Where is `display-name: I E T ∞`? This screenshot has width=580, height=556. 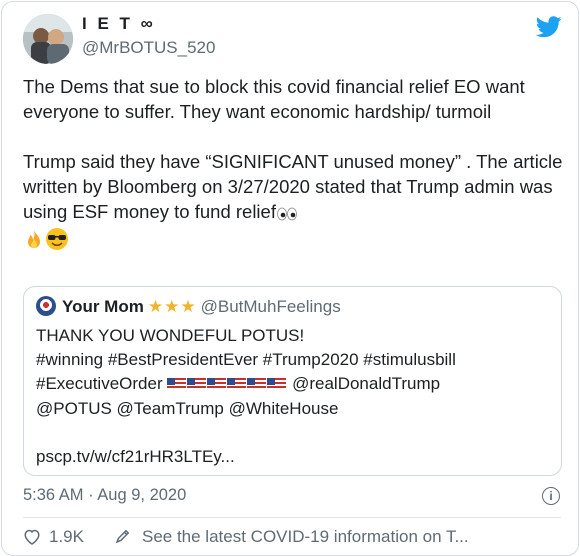 display-name: I E T ∞ is located at coordinates (119, 24).